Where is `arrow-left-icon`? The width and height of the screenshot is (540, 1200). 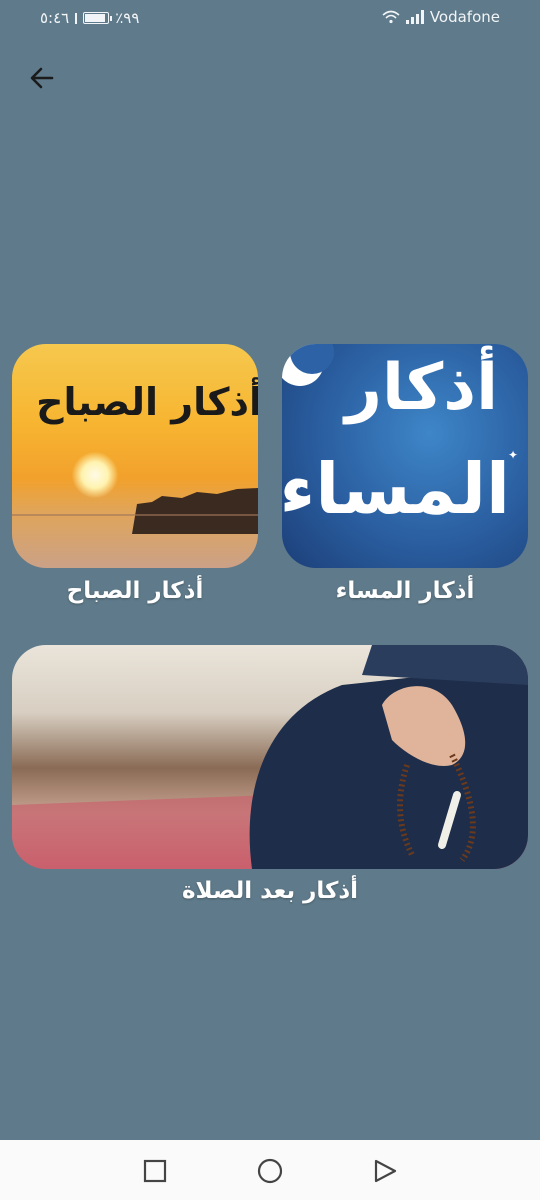 arrow-left-icon is located at coordinates (42, 78).